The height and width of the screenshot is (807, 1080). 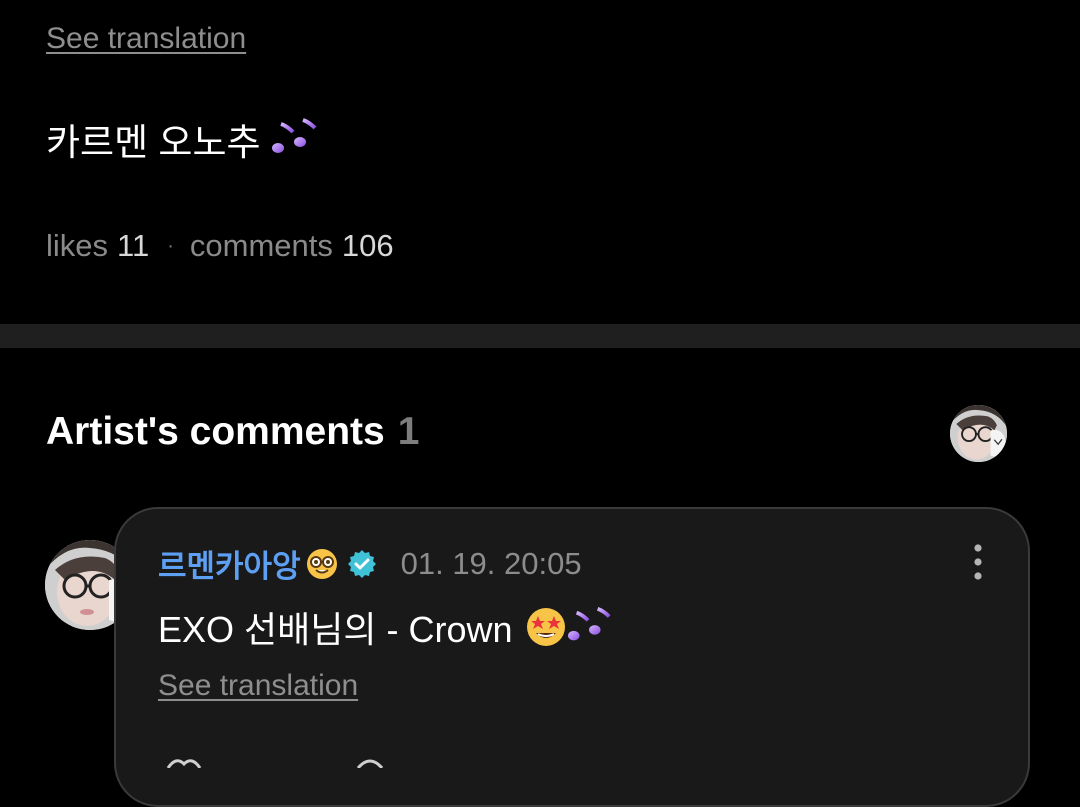 I want to click on avatar-image, so click(x=978, y=433).